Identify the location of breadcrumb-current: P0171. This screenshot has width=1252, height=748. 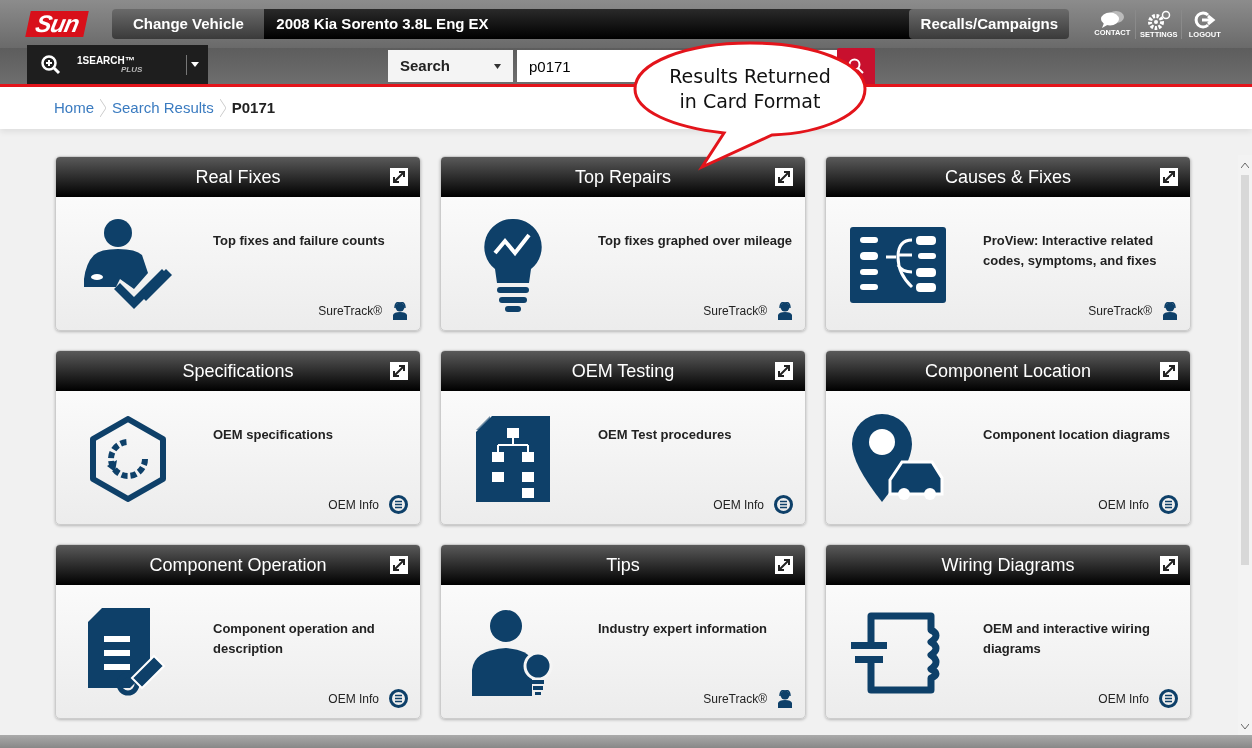
(253, 107).